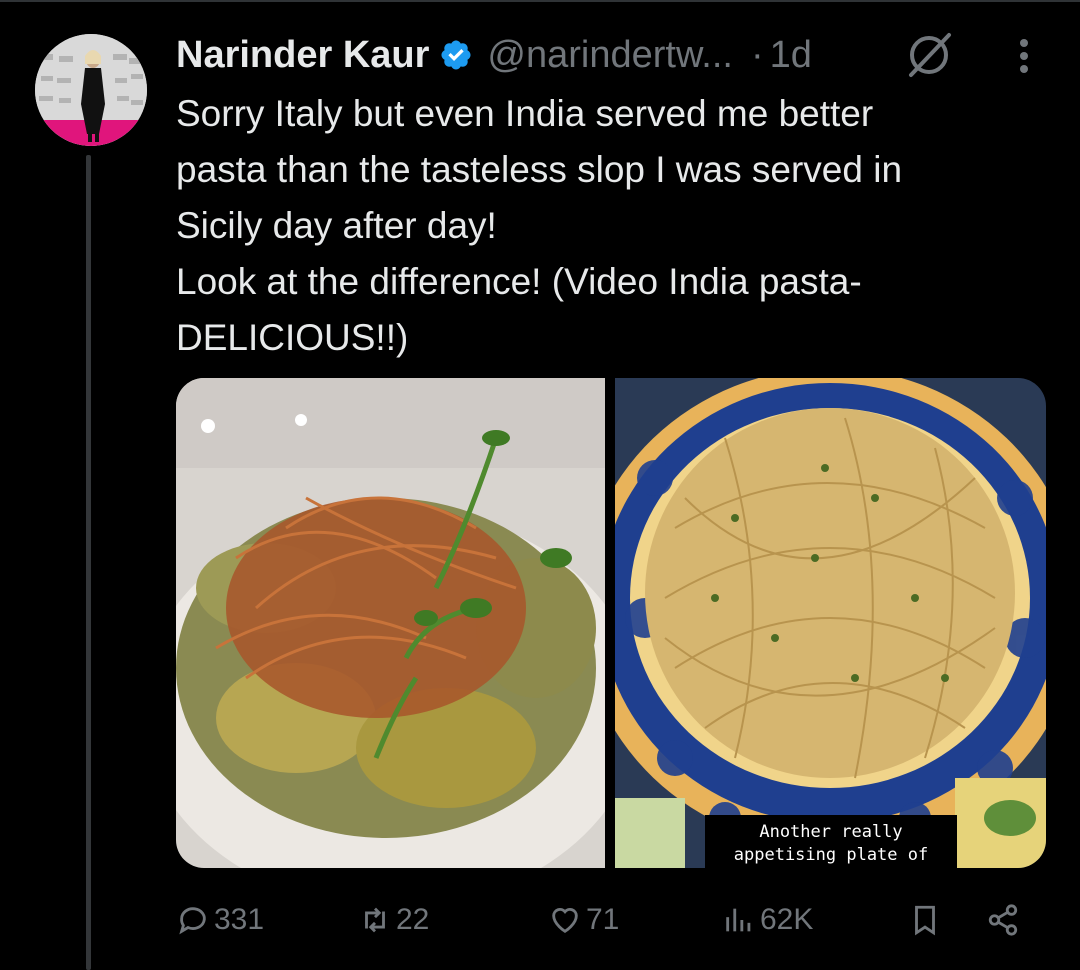 This screenshot has height=970, width=1080. I want to click on more-icon, so click(1024, 56).